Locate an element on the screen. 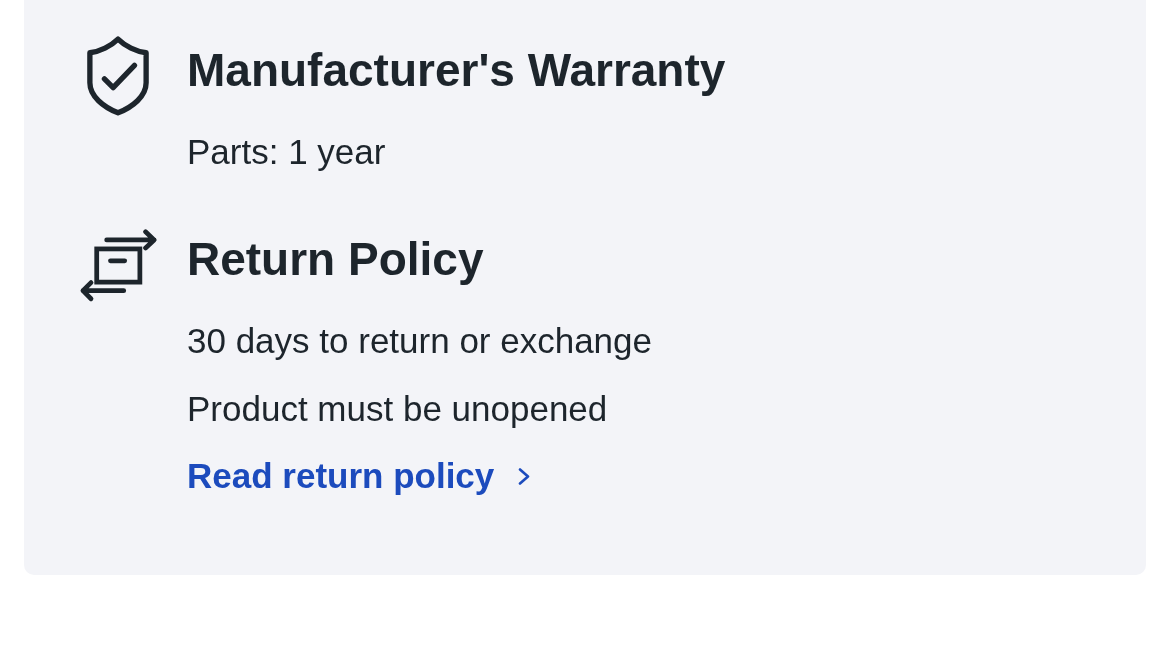  policy-detail: Parts: 1 year is located at coordinates (286, 152).